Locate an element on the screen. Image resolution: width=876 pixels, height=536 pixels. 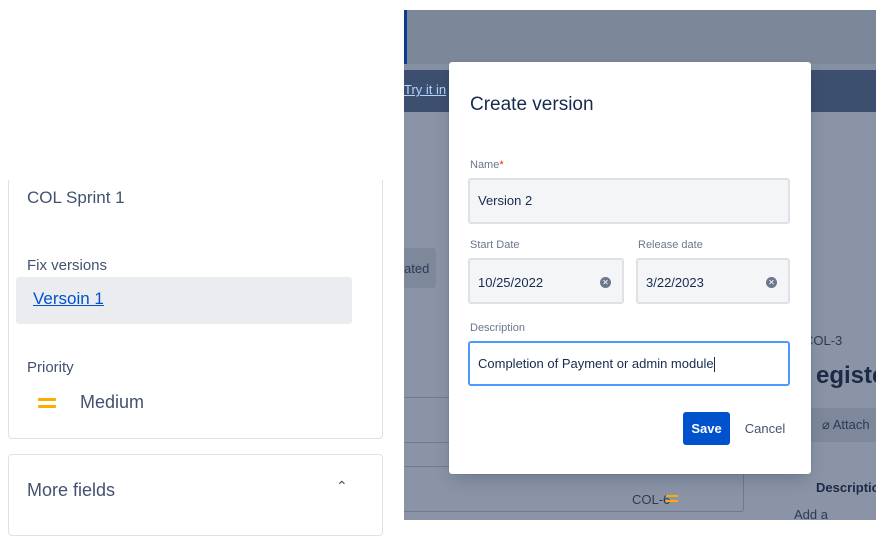
description-text: Completion of Payment or admin module is located at coordinates (596, 363).